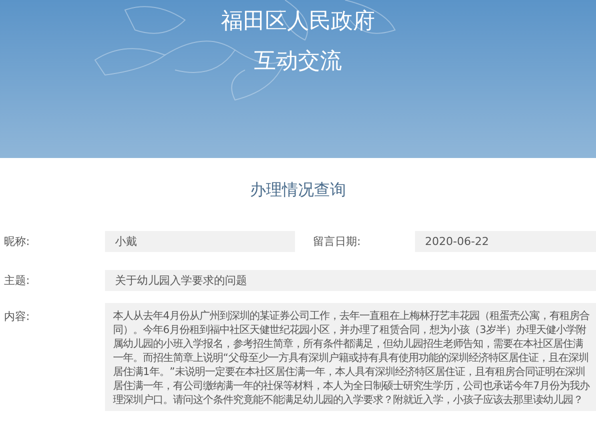 The height and width of the screenshot is (434, 596). What do you see at coordinates (298, 190) in the screenshot?
I see `section-title: 办理情况查询` at bounding box center [298, 190].